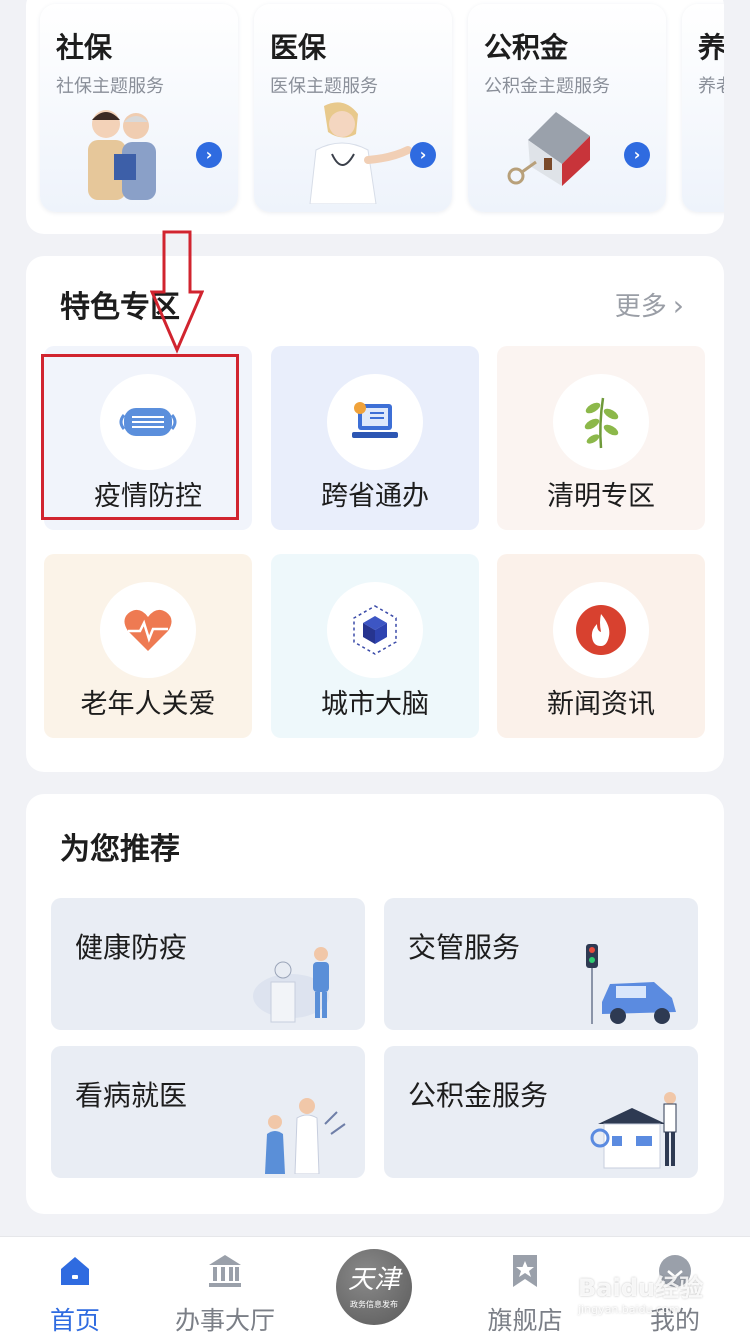 The height and width of the screenshot is (1334, 750). I want to click on feature-cross-province: 跨省通办, so click(375, 438).